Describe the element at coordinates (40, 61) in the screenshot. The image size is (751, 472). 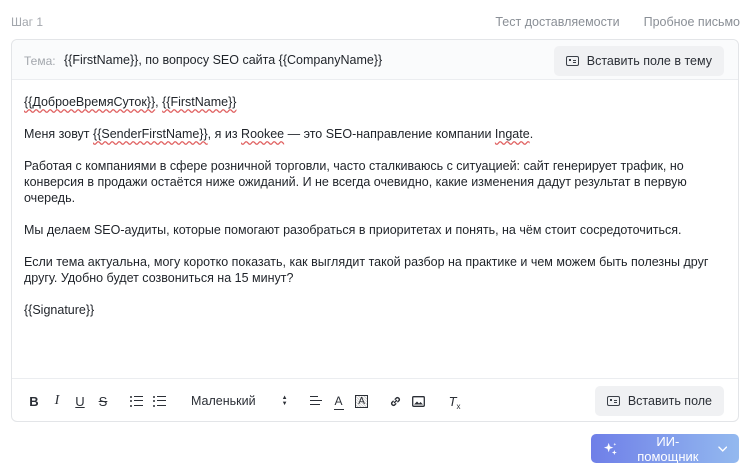
I see `subject-label: Тема:` at that location.